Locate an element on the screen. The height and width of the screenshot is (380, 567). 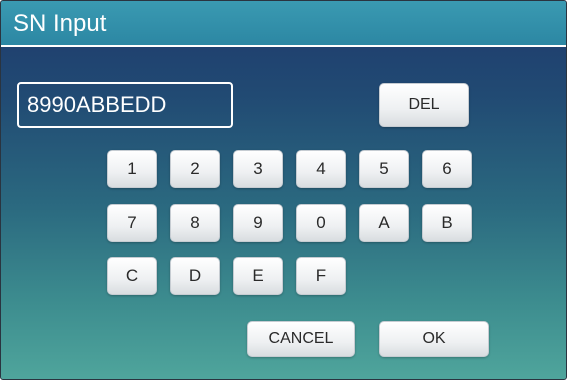
key-7: 7 is located at coordinates (132, 223).